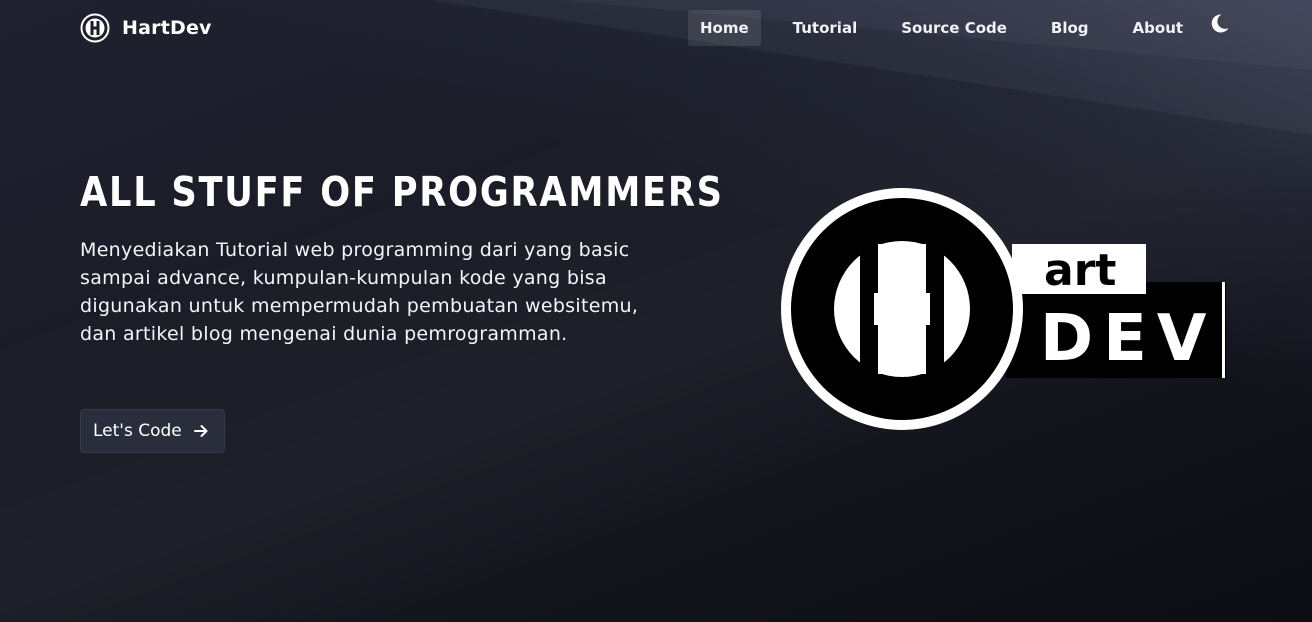 The image size is (1312, 622). What do you see at coordinates (402, 192) in the screenshot?
I see `hero-title: ALL STUFF OF PROGRAMMERS` at bounding box center [402, 192].